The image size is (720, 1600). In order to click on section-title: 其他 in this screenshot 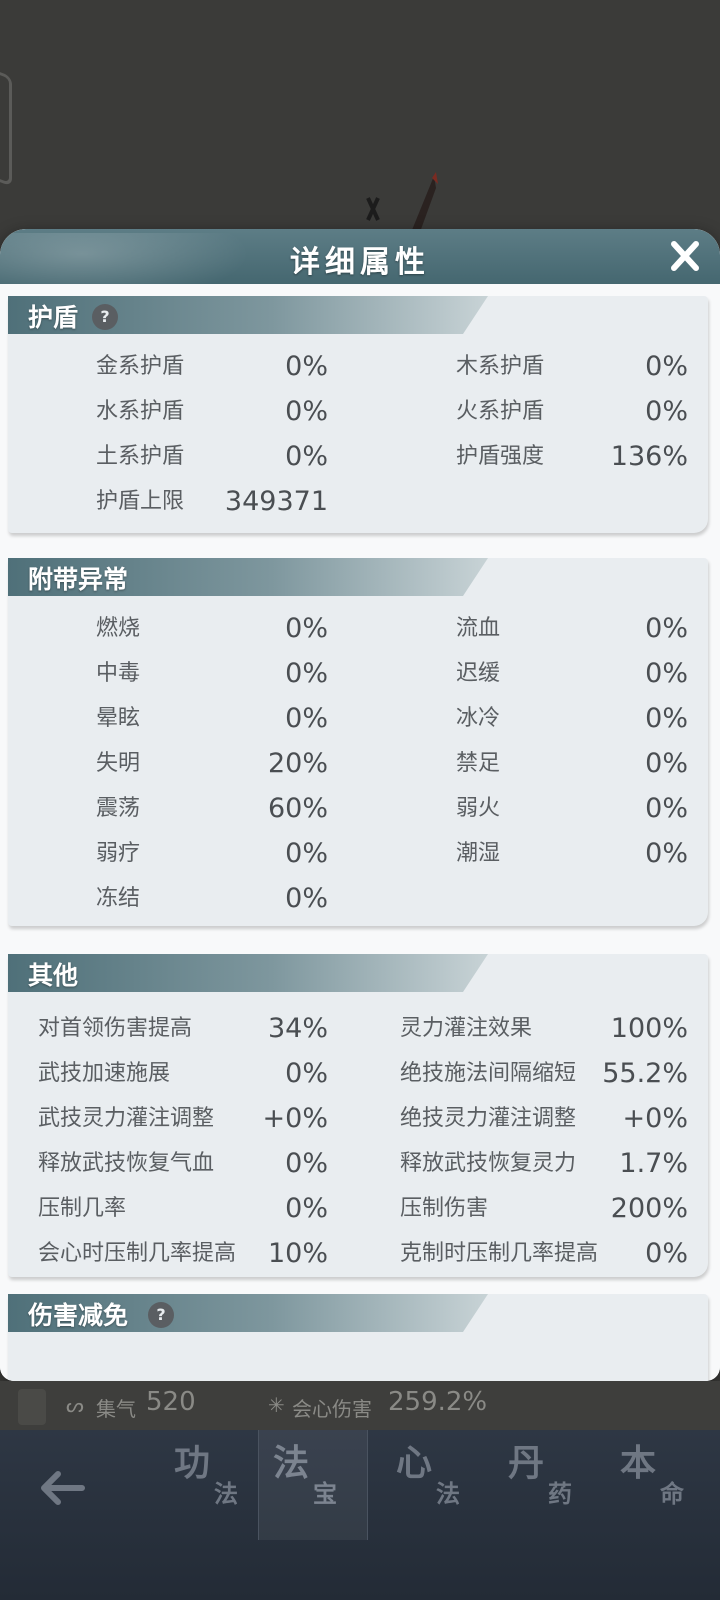, I will do `click(53, 975)`.